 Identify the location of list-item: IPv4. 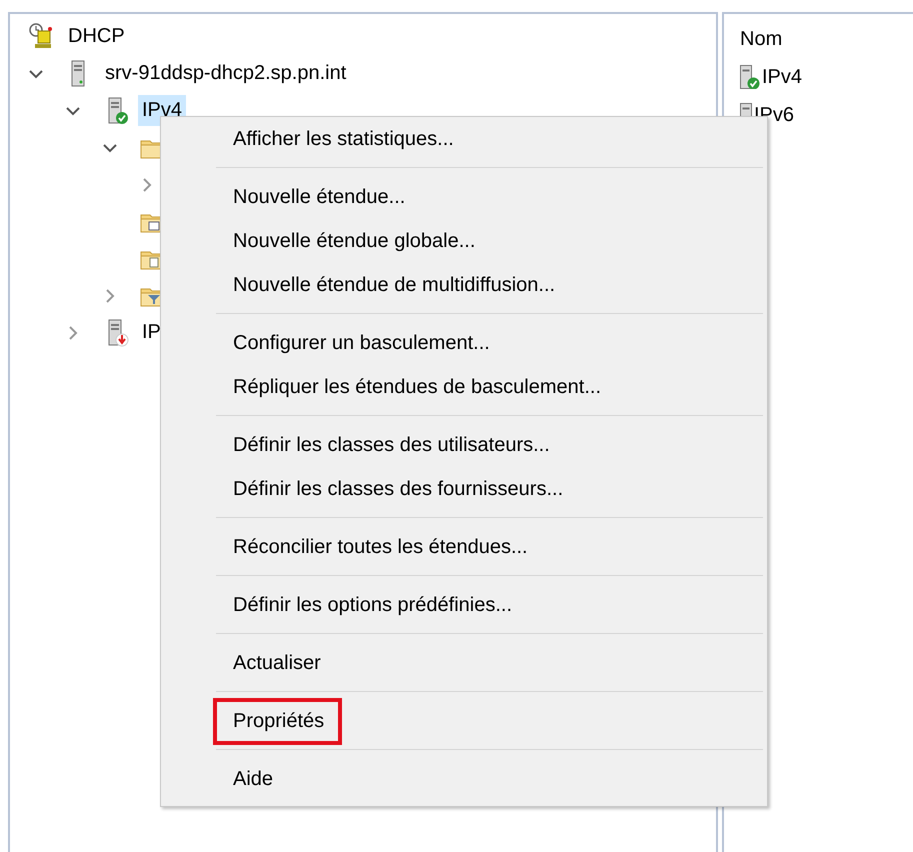
(782, 77).